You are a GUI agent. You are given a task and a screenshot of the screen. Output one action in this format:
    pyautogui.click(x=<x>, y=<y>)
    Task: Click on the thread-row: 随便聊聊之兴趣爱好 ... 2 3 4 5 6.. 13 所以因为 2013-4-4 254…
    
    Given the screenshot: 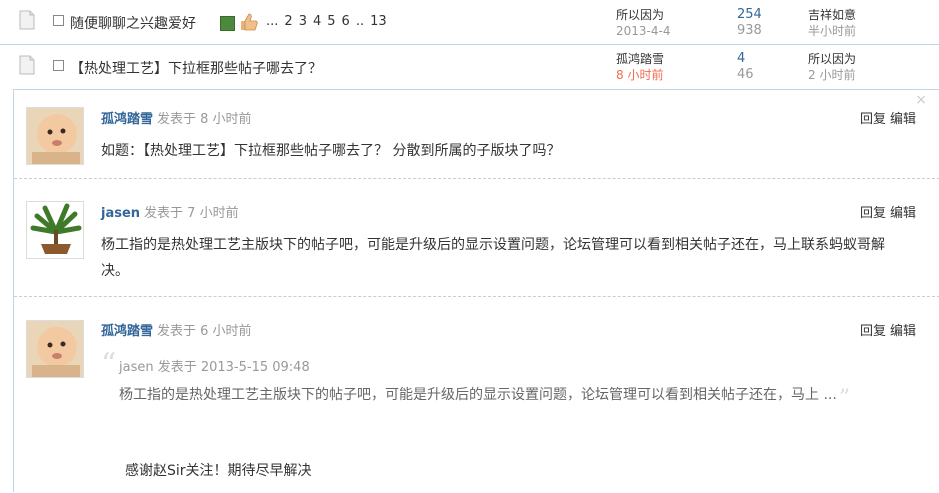 What is the action you would take?
    pyautogui.click(x=469, y=22)
    